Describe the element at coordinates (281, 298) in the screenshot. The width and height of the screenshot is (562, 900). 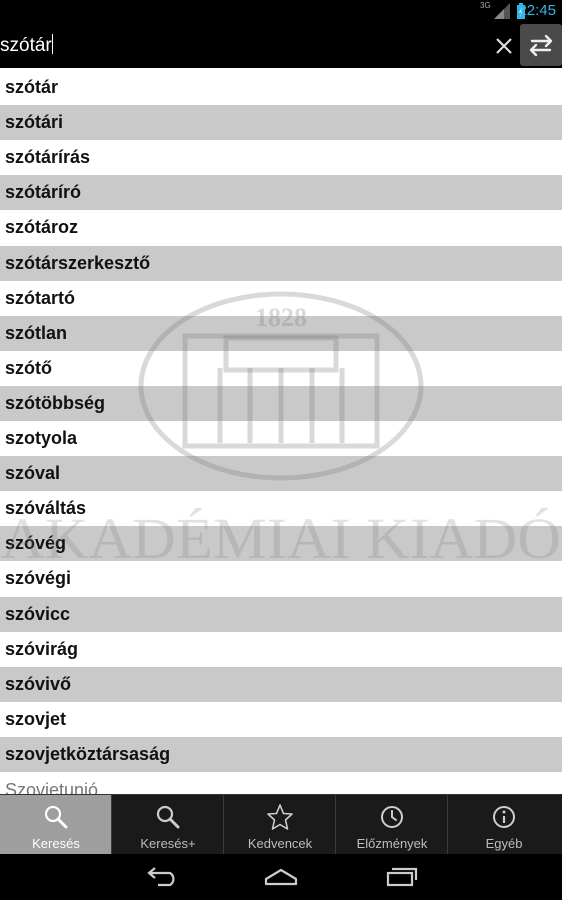
I see `list-item: szótartó` at that location.